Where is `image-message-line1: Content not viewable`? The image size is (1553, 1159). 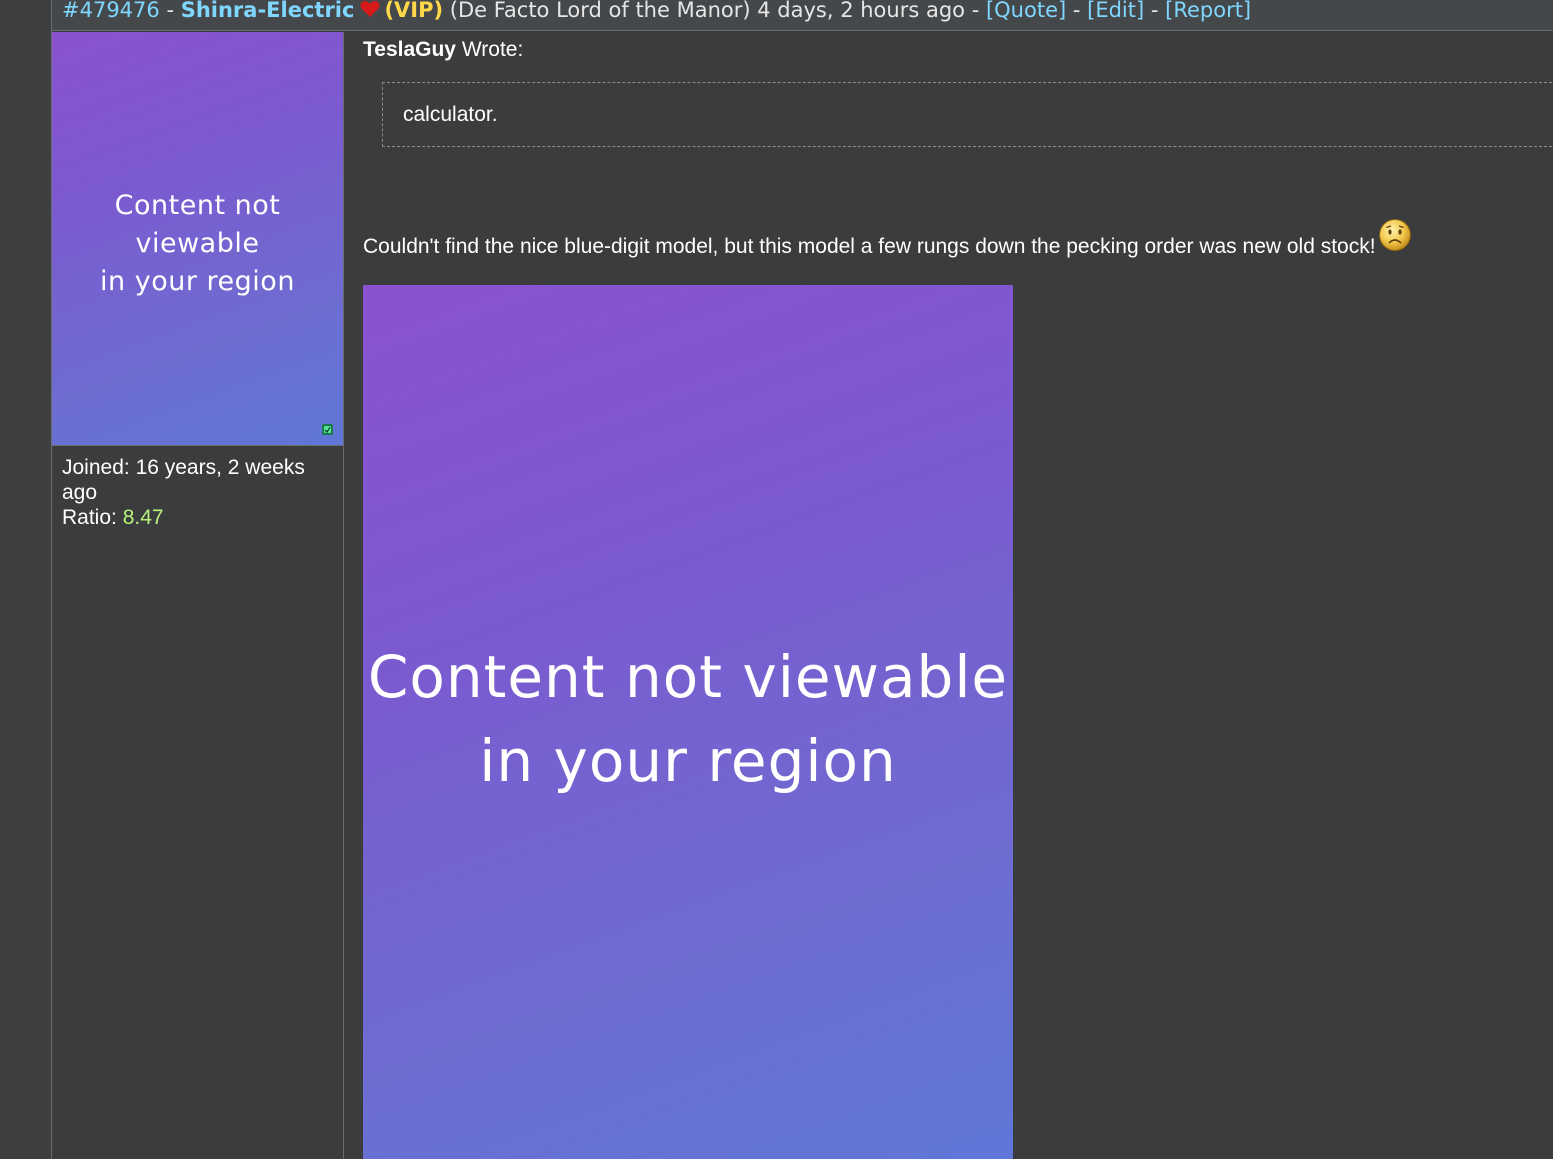 image-message-line1: Content not viewable is located at coordinates (688, 677).